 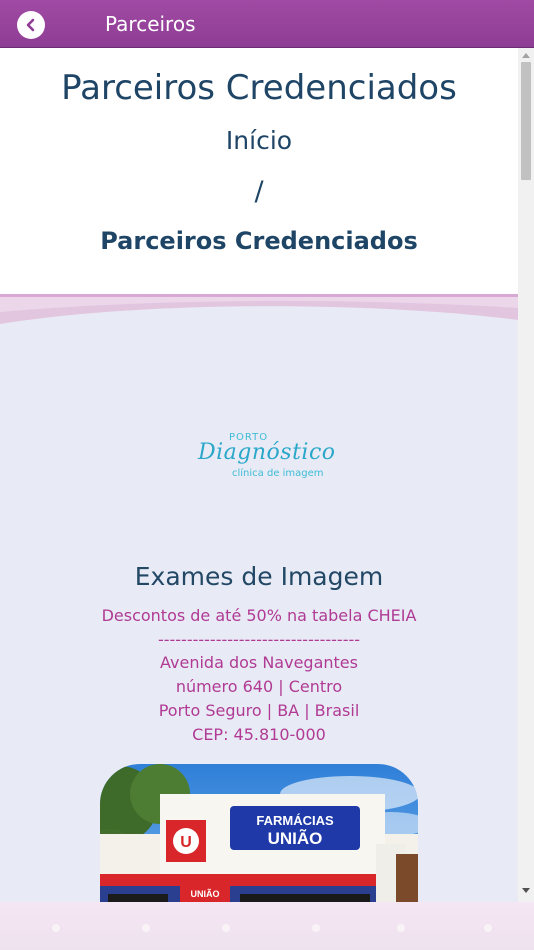 What do you see at coordinates (259, 141) in the screenshot?
I see `breadcrumb-home-link: Início` at bounding box center [259, 141].